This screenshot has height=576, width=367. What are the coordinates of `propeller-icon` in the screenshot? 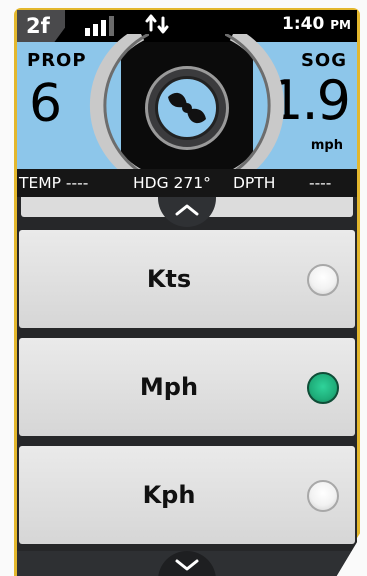 It's located at (187, 108).